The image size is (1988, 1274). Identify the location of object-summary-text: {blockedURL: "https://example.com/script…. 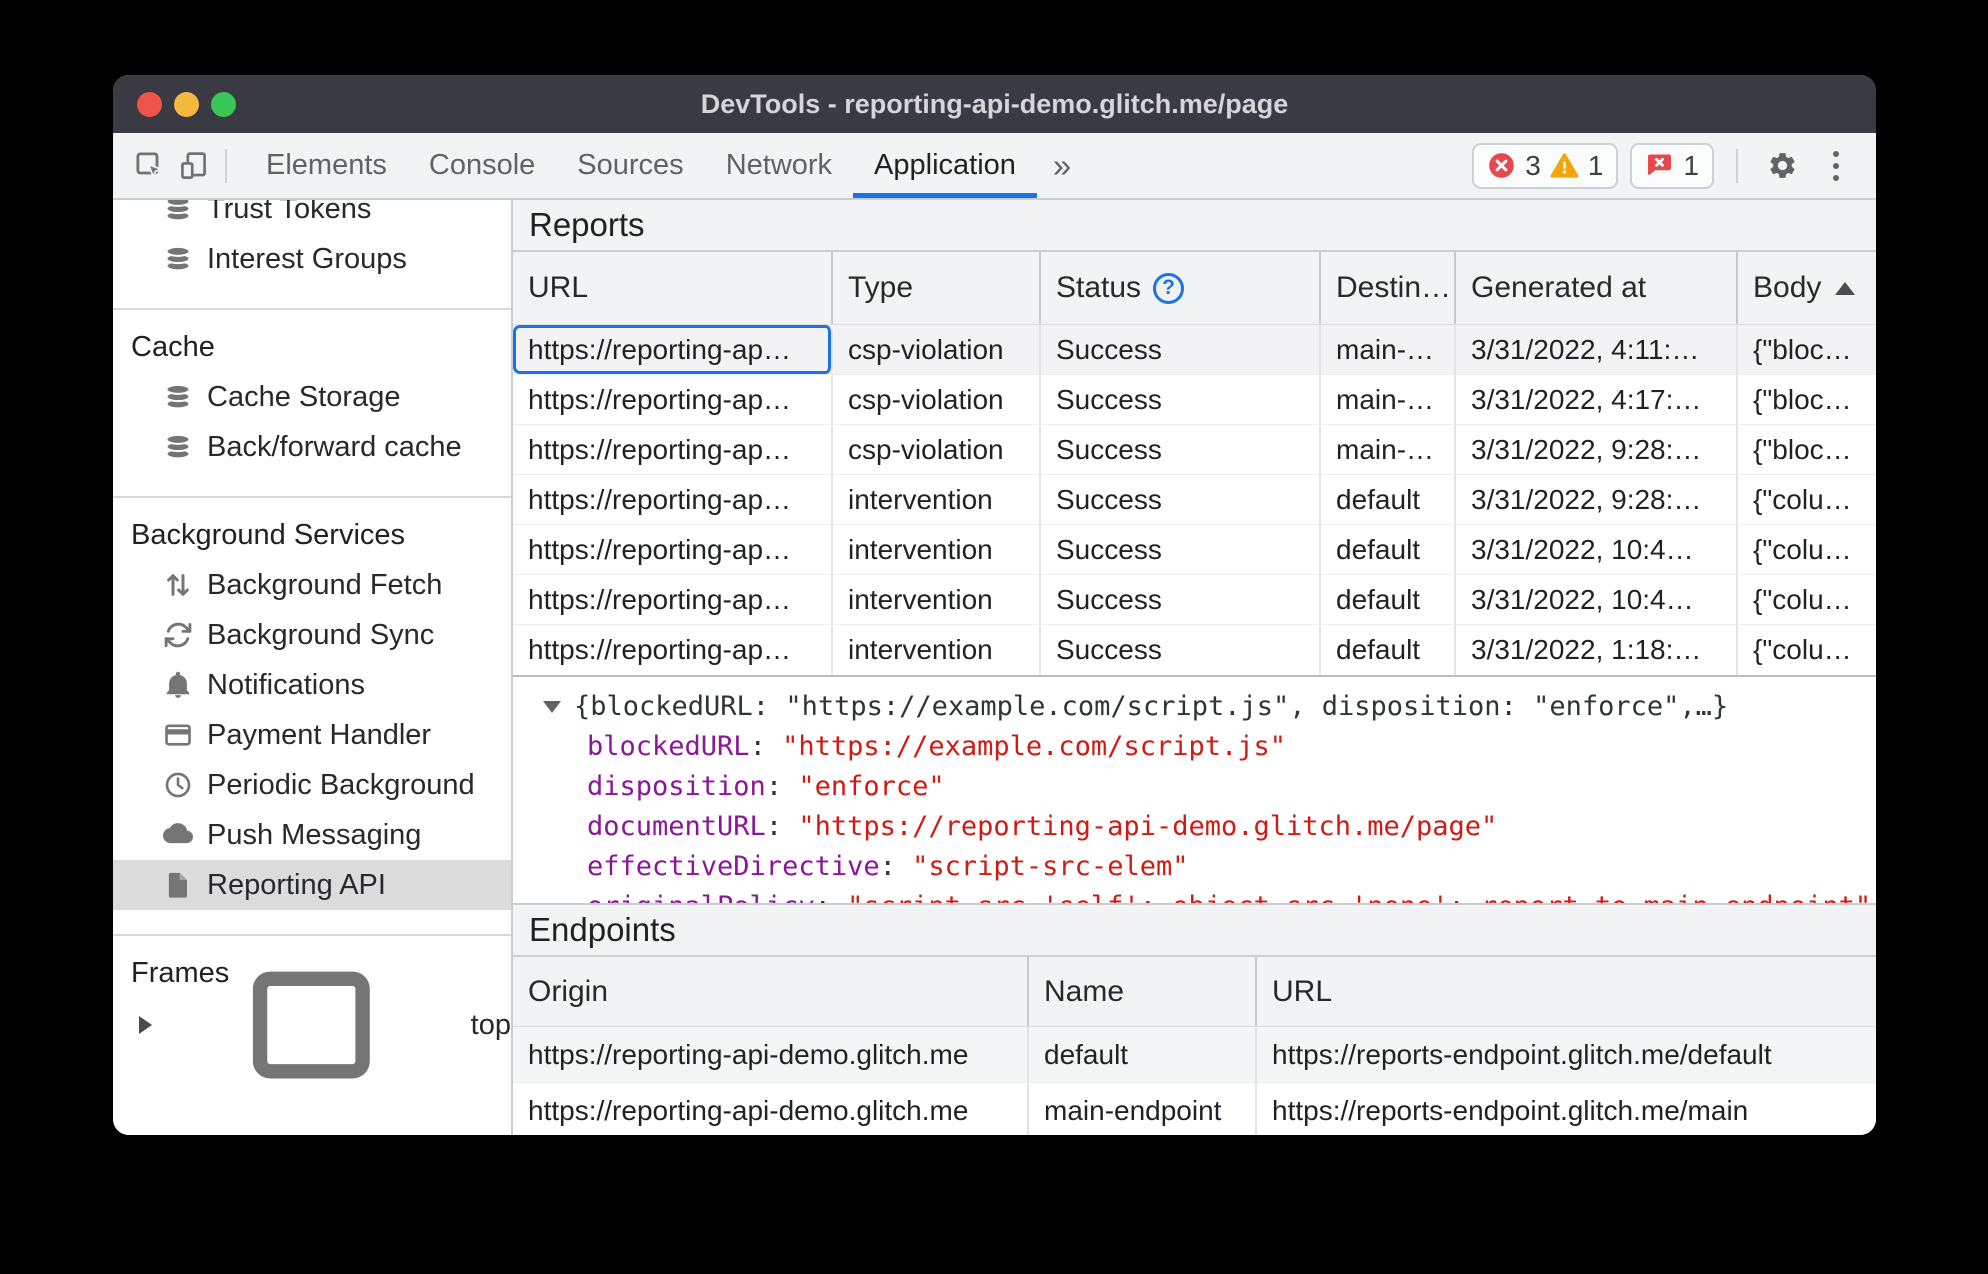
(1151, 706).